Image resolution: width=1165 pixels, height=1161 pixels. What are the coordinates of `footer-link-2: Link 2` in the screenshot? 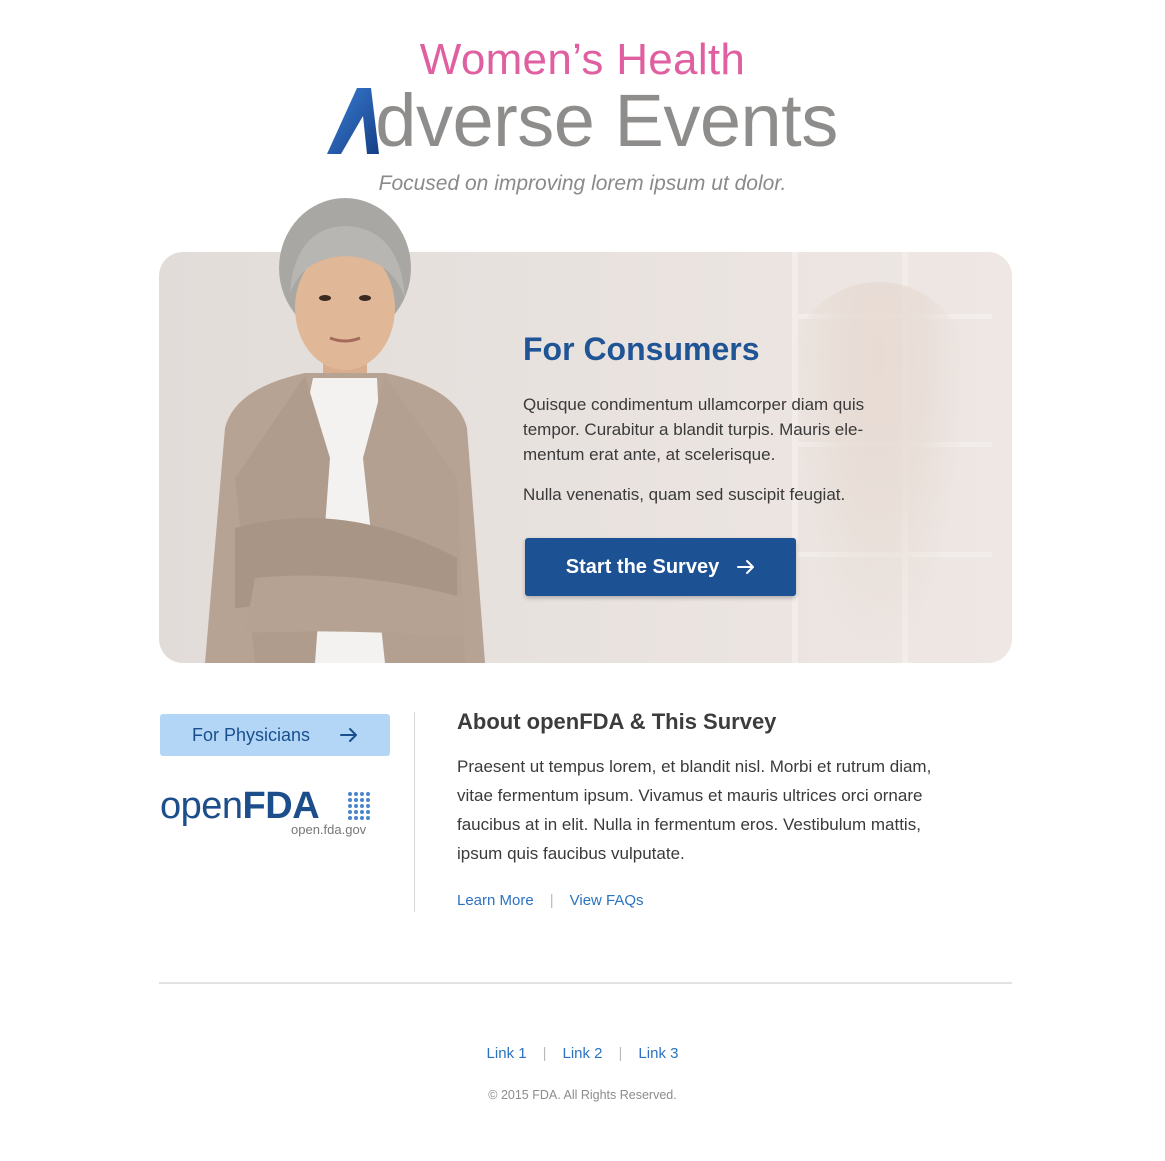 It's located at (582, 1053).